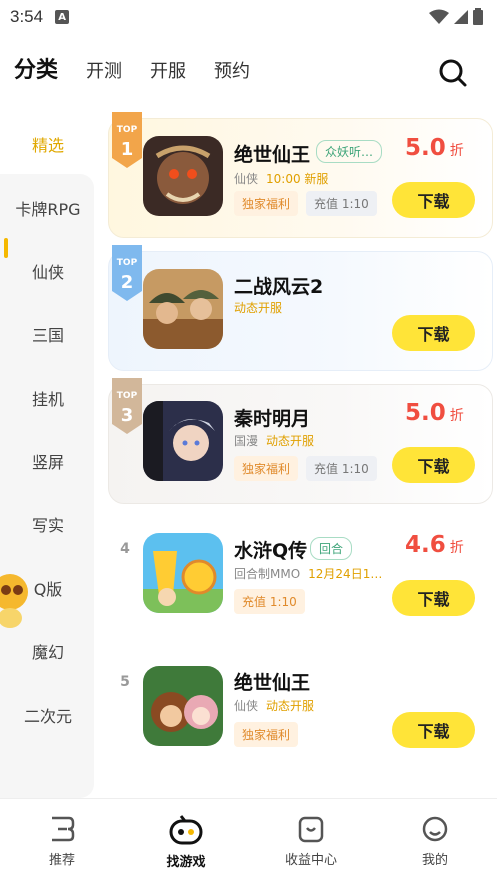 This screenshot has width=497, height=883. I want to click on tab-category: 分类, so click(36, 68).